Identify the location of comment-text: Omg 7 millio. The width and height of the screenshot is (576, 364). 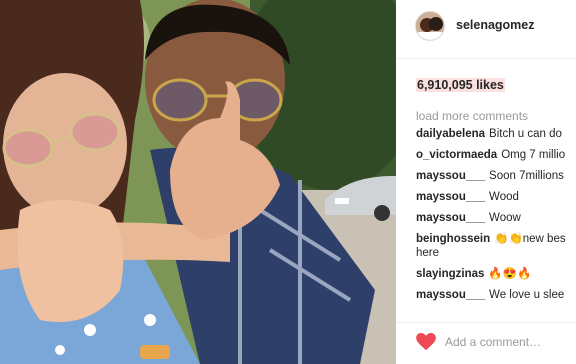
(533, 155).